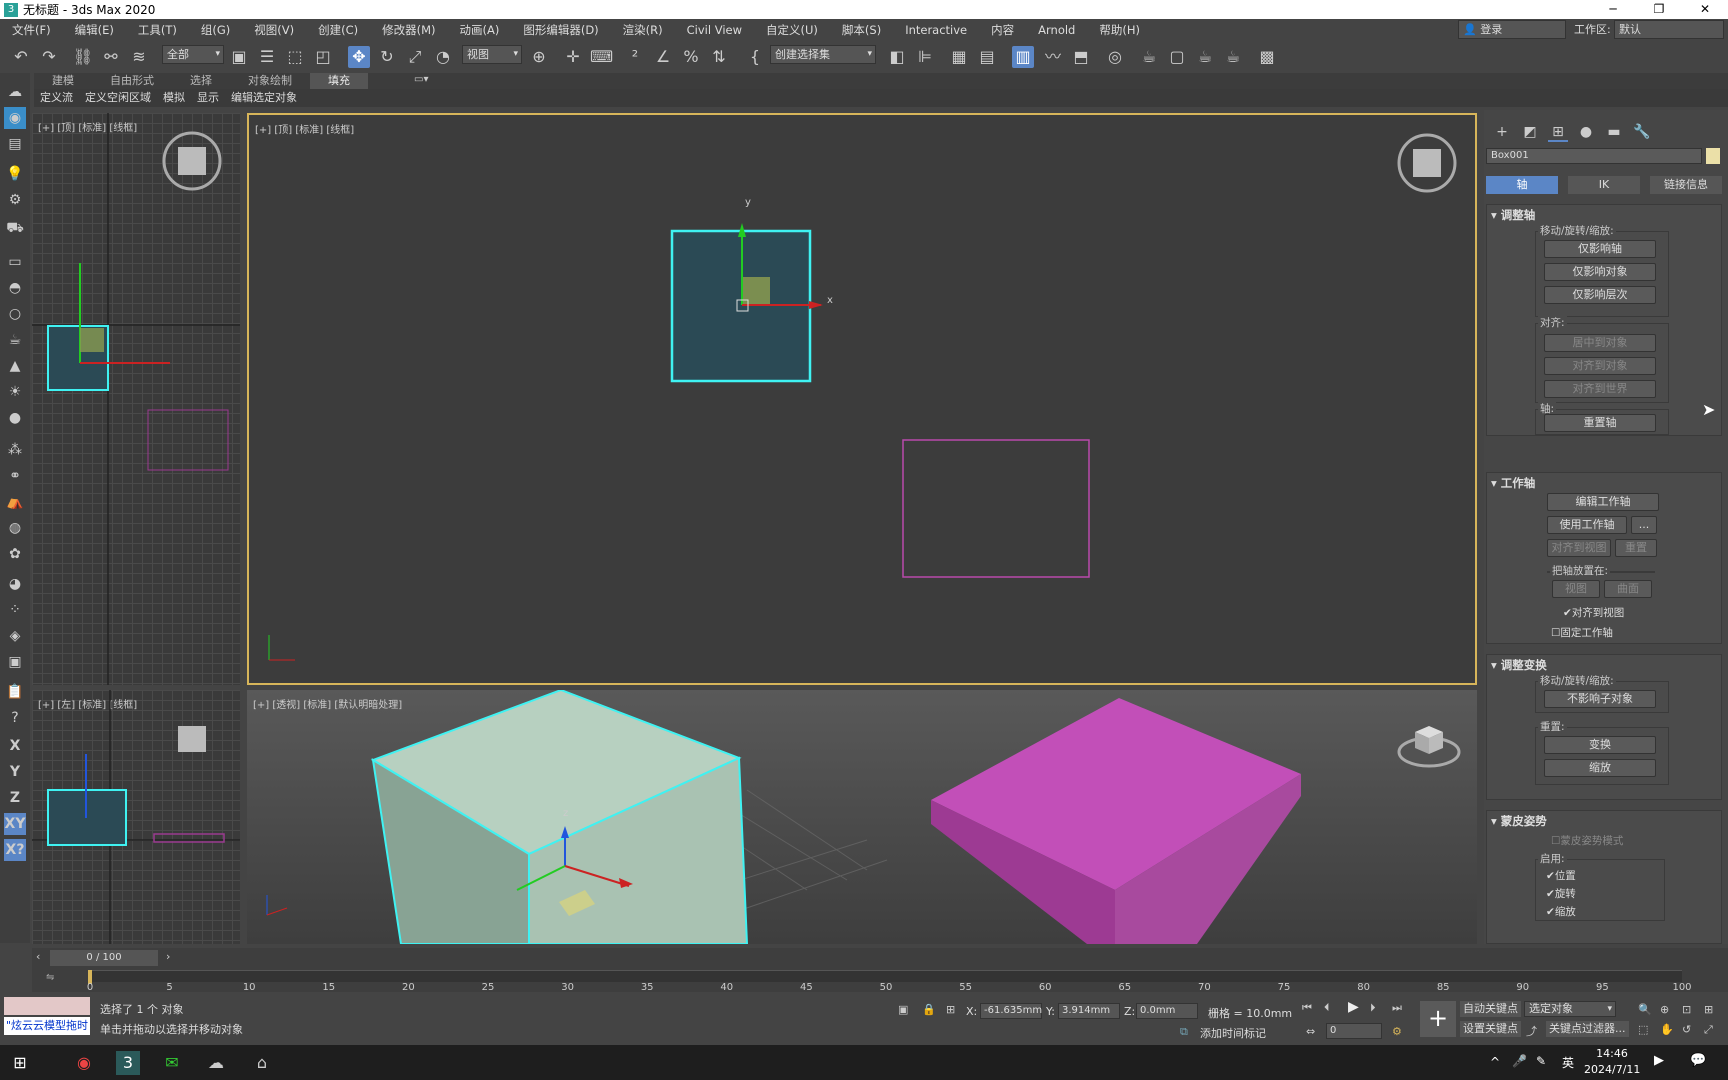 The height and width of the screenshot is (1080, 1728). I want to click on ribbon-subtab-1: 定义空闲区域, so click(118, 98).